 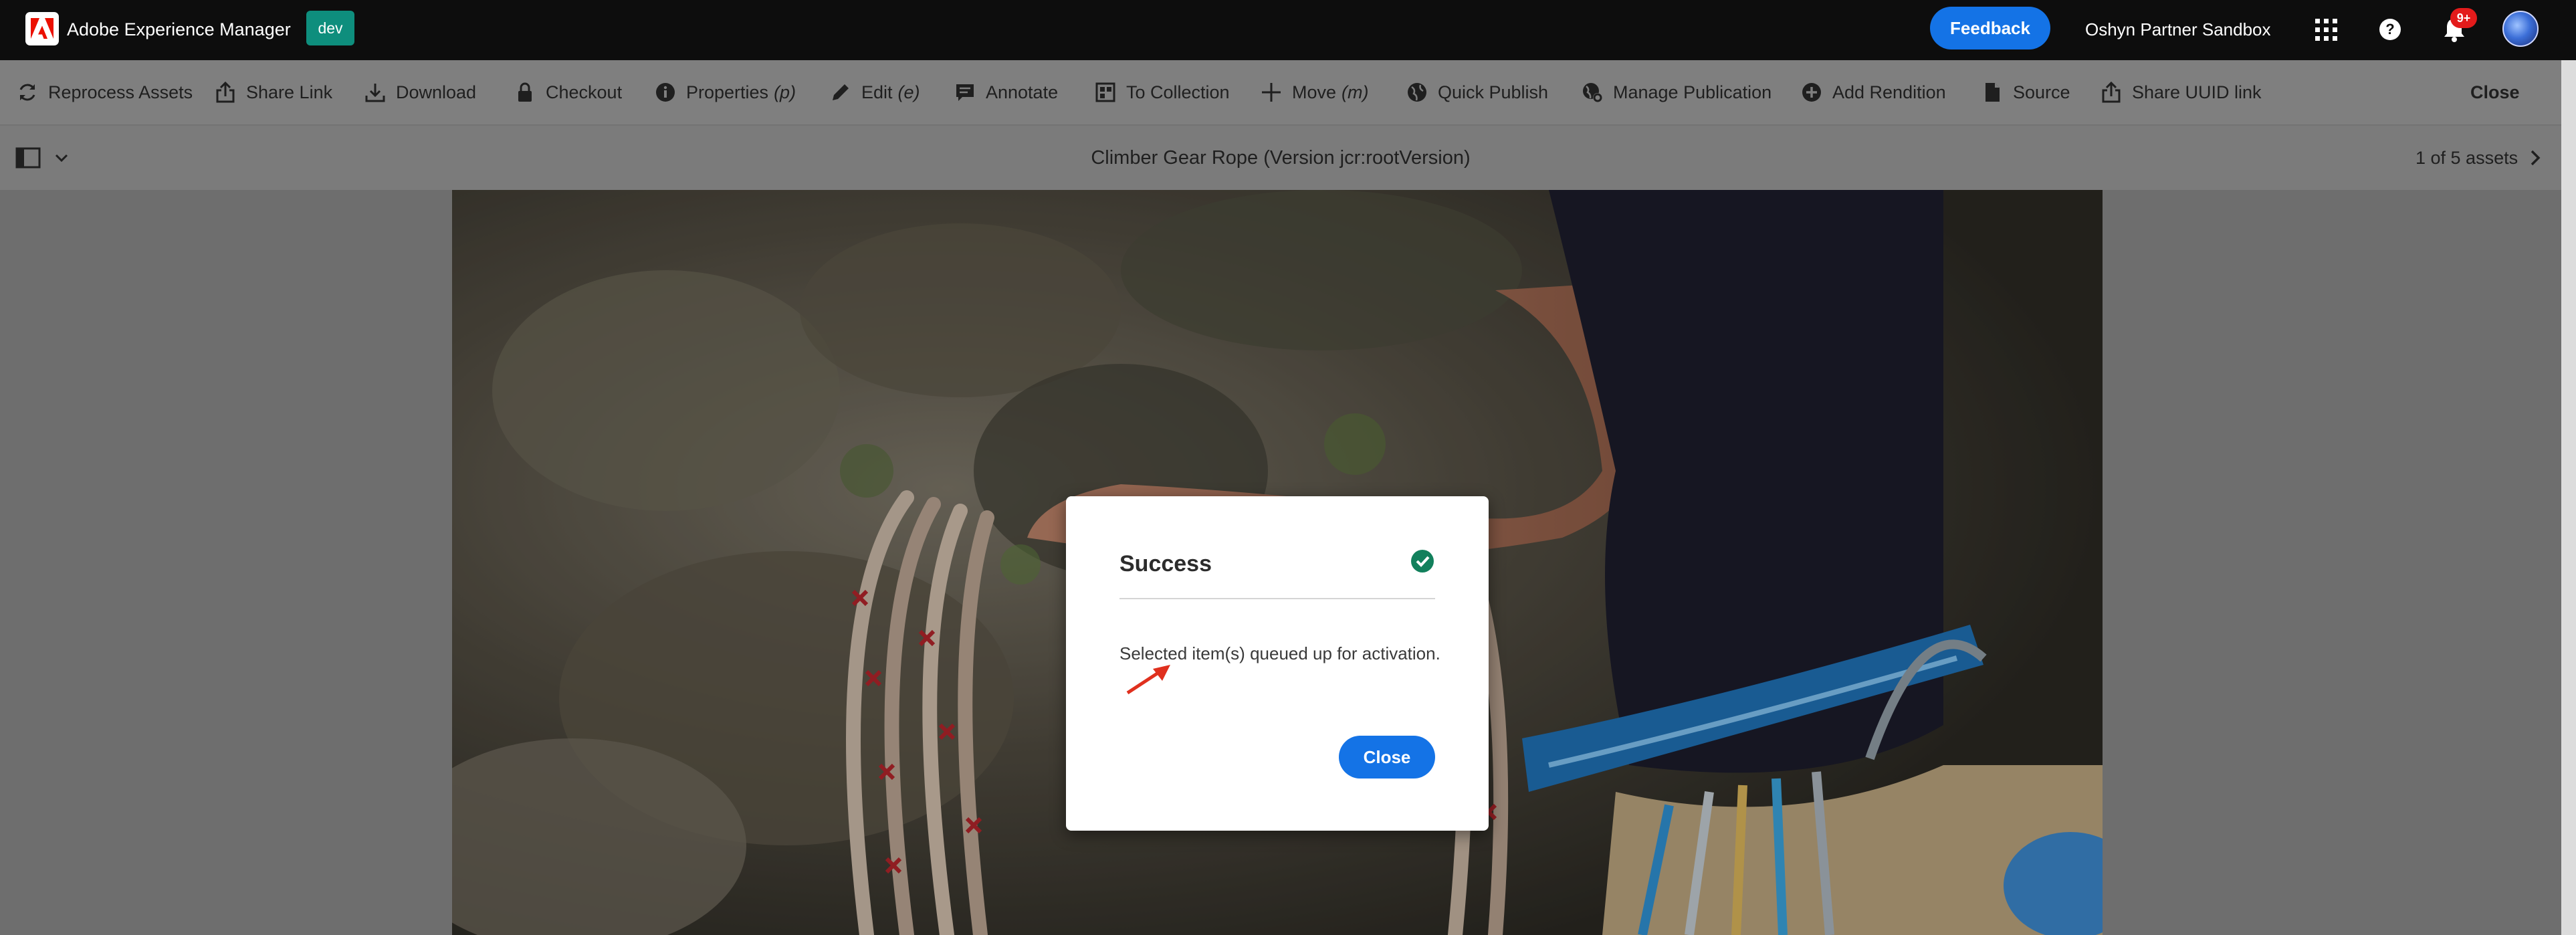 I want to click on action-label: Move, so click(x=1314, y=92).